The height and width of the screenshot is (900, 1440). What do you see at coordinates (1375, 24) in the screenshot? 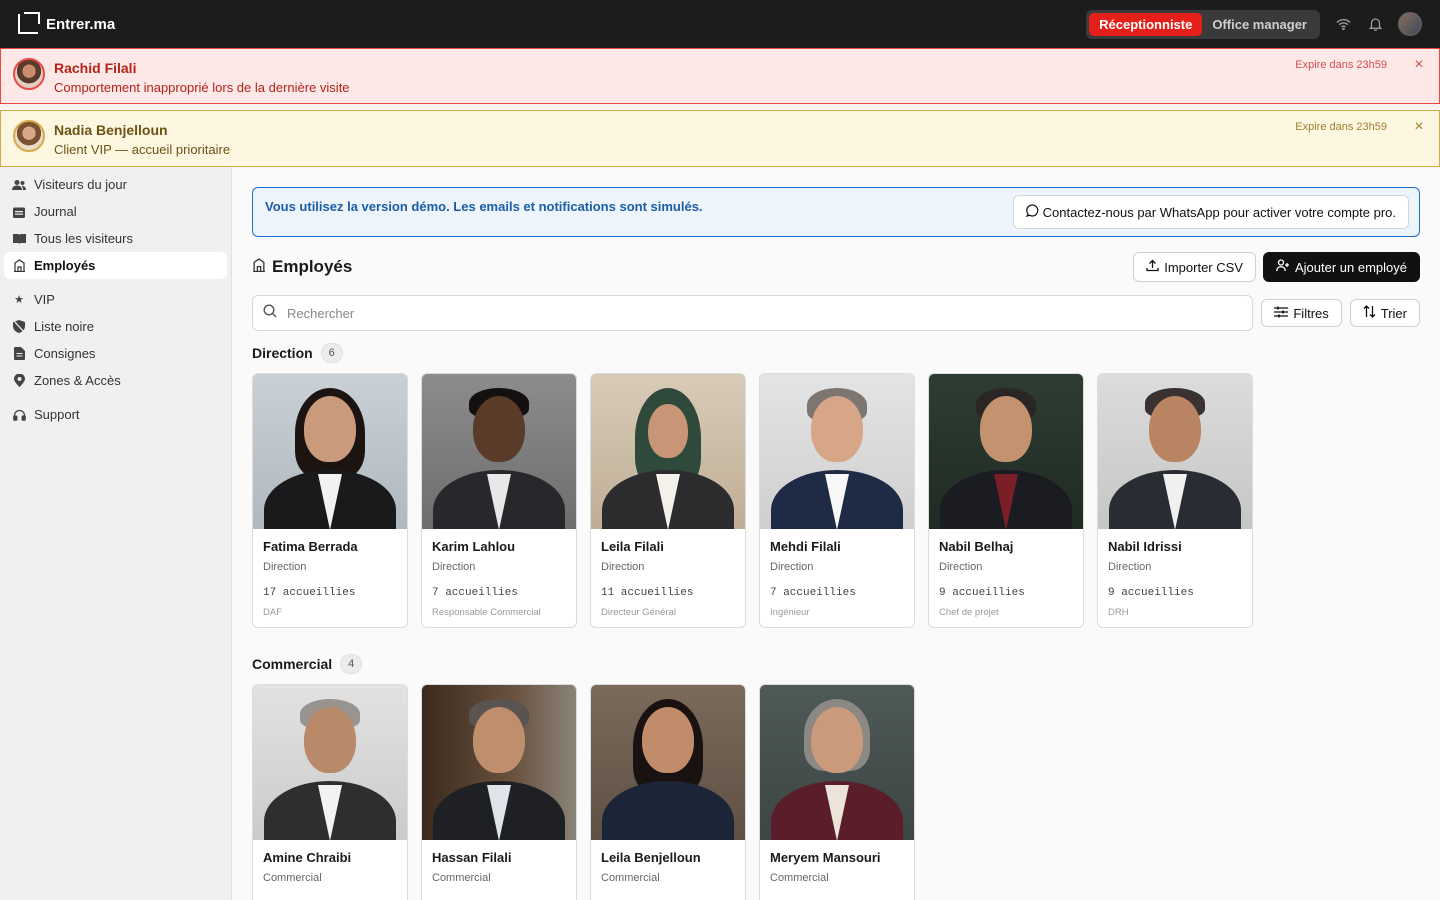
I see `bell-icon` at bounding box center [1375, 24].